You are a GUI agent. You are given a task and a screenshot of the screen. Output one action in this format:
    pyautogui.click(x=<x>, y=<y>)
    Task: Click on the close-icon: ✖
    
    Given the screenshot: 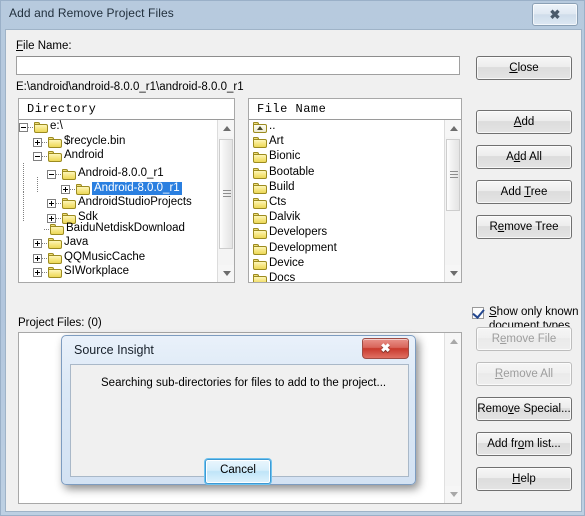 What is the action you would take?
    pyautogui.click(x=385, y=348)
    